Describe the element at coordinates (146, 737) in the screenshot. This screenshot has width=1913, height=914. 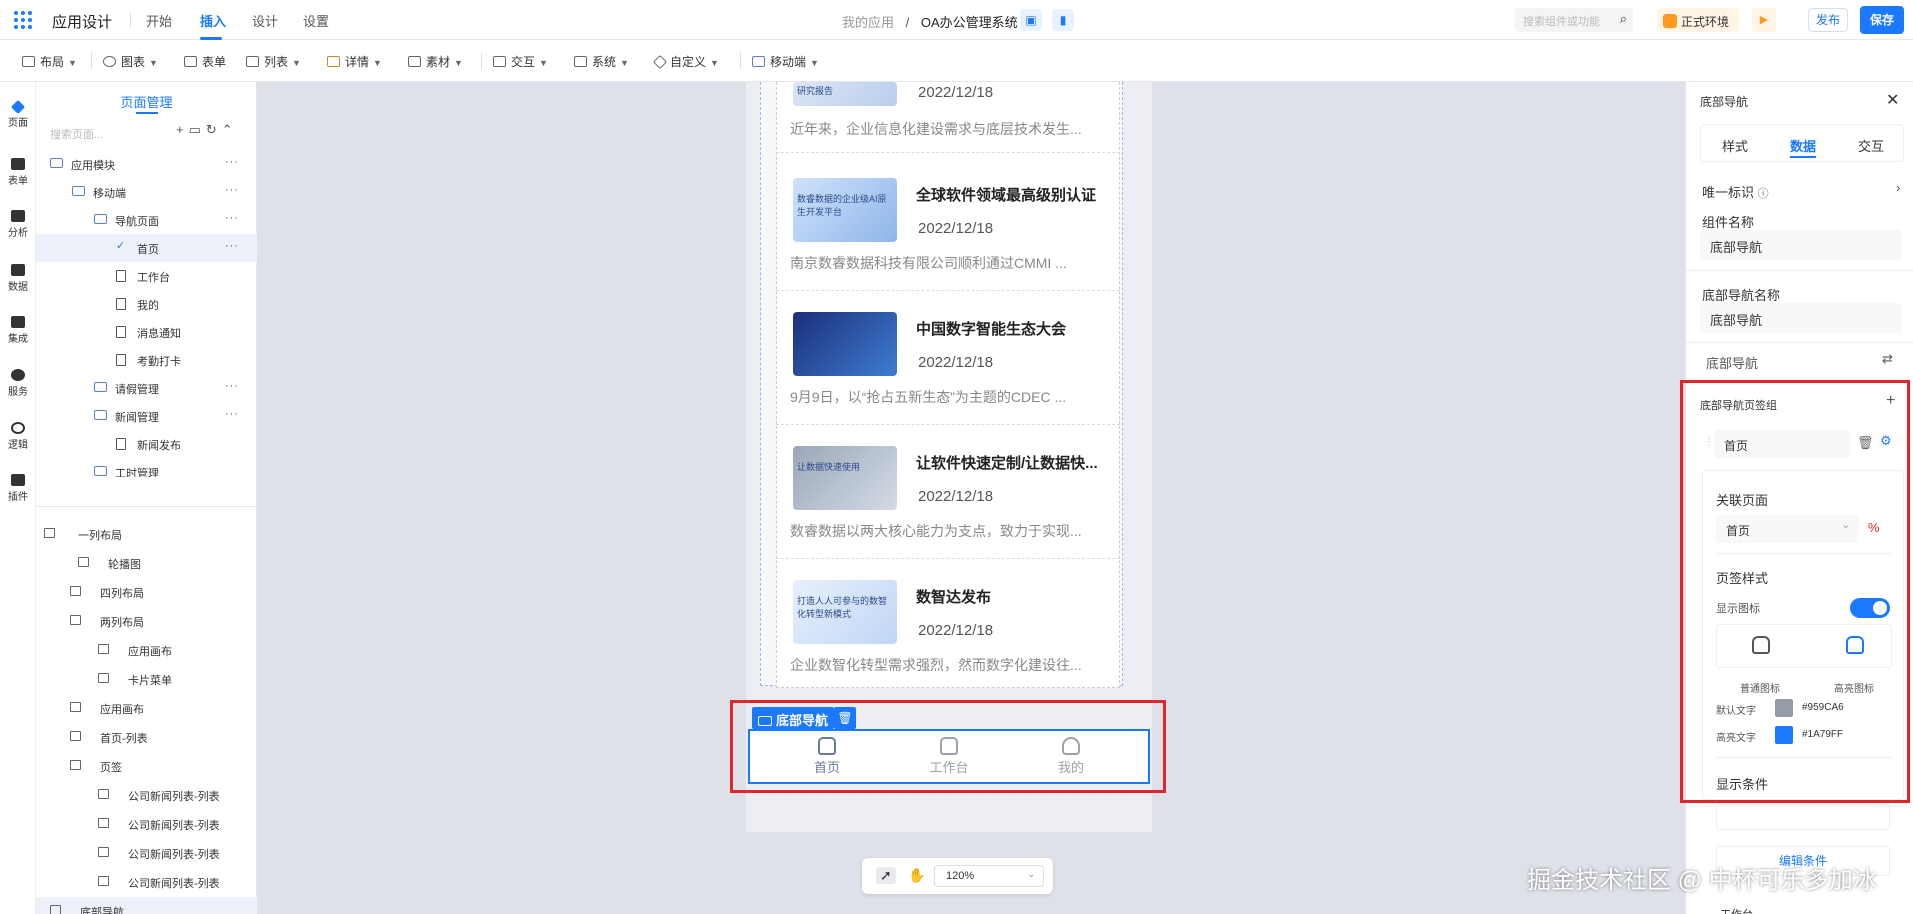
I see `outline-item: 首页-列表` at that location.